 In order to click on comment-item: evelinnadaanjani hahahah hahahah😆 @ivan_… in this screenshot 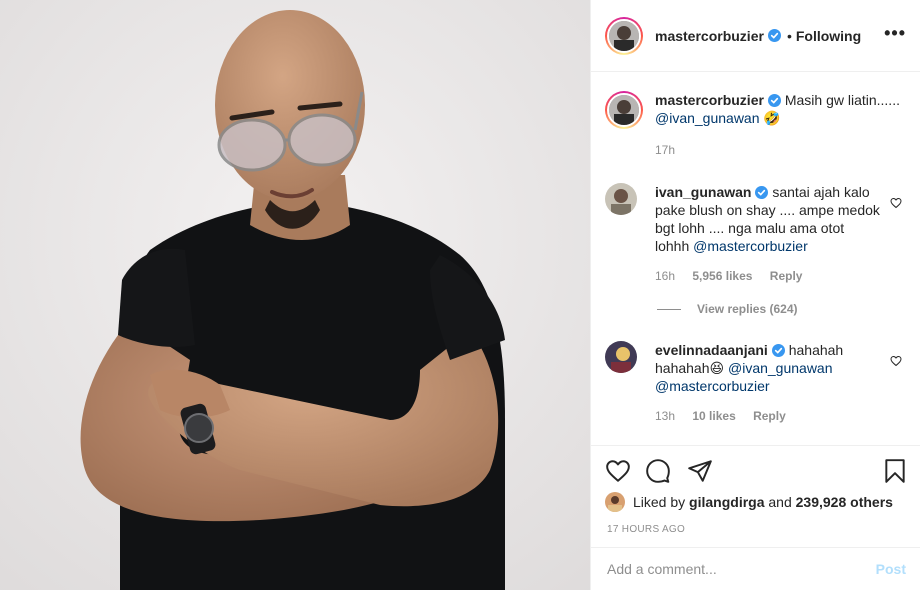, I will do `click(755, 383)`.